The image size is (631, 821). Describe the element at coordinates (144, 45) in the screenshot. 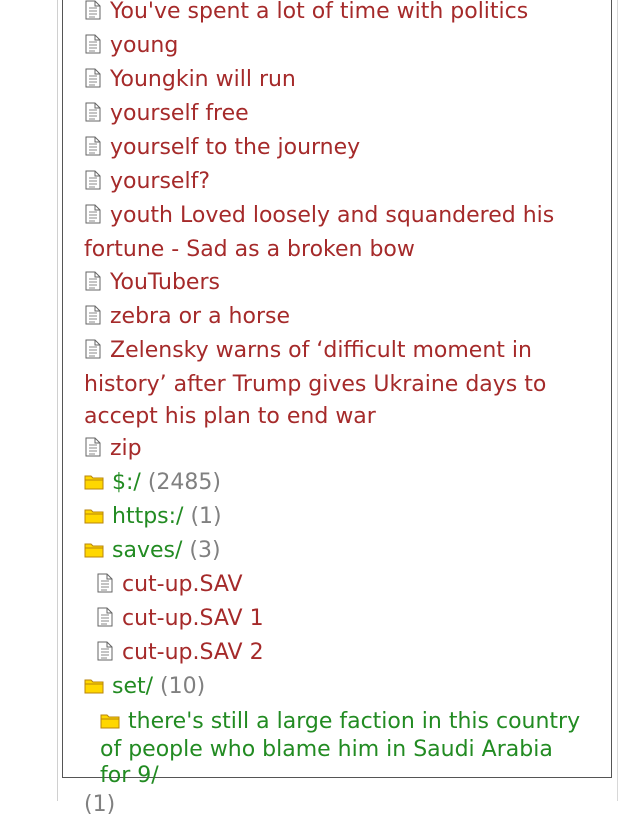

I see `tree-item-link: young` at that location.